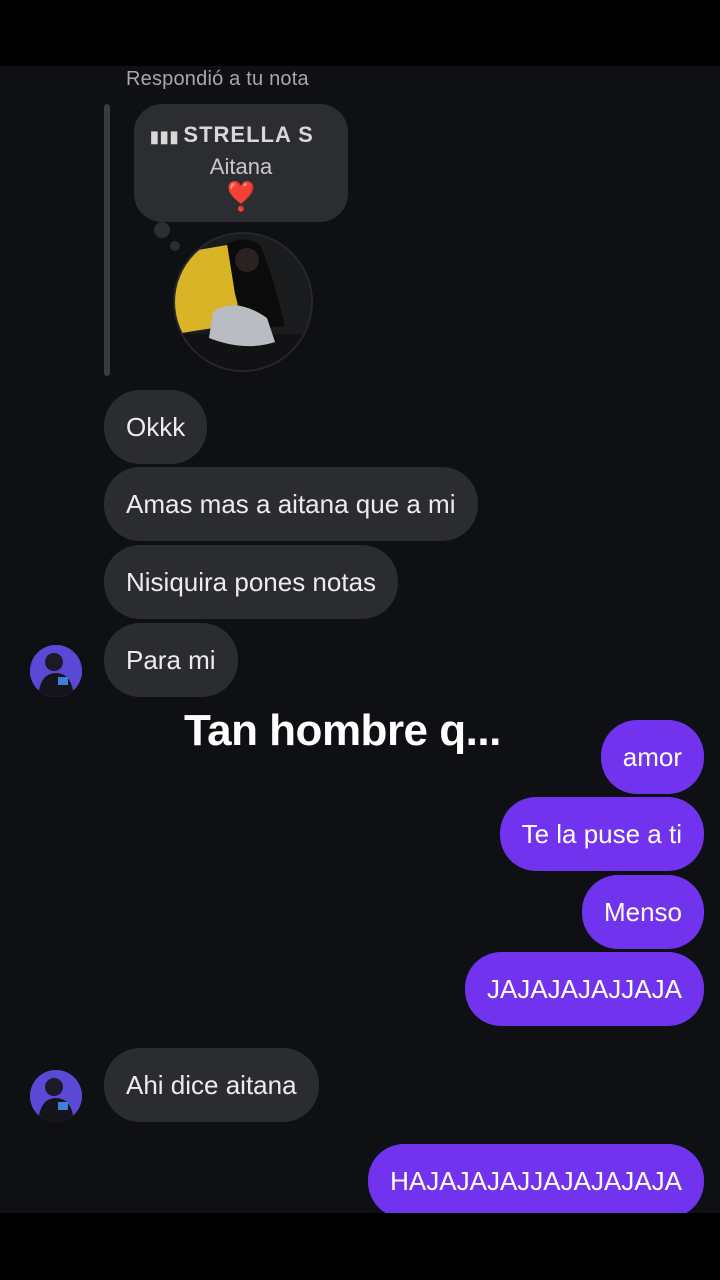 This screenshot has height=1280, width=720. Describe the element at coordinates (584, 989) in the screenshot. I see `message-bubble-out: JAJAJAJAJJAJA` at that location.